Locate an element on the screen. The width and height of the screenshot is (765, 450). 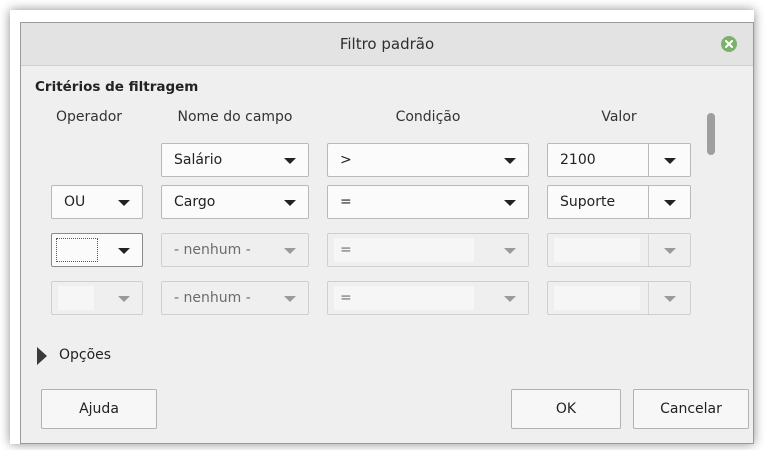
condition-select-row-3: = is located at coordinates (428, 250).